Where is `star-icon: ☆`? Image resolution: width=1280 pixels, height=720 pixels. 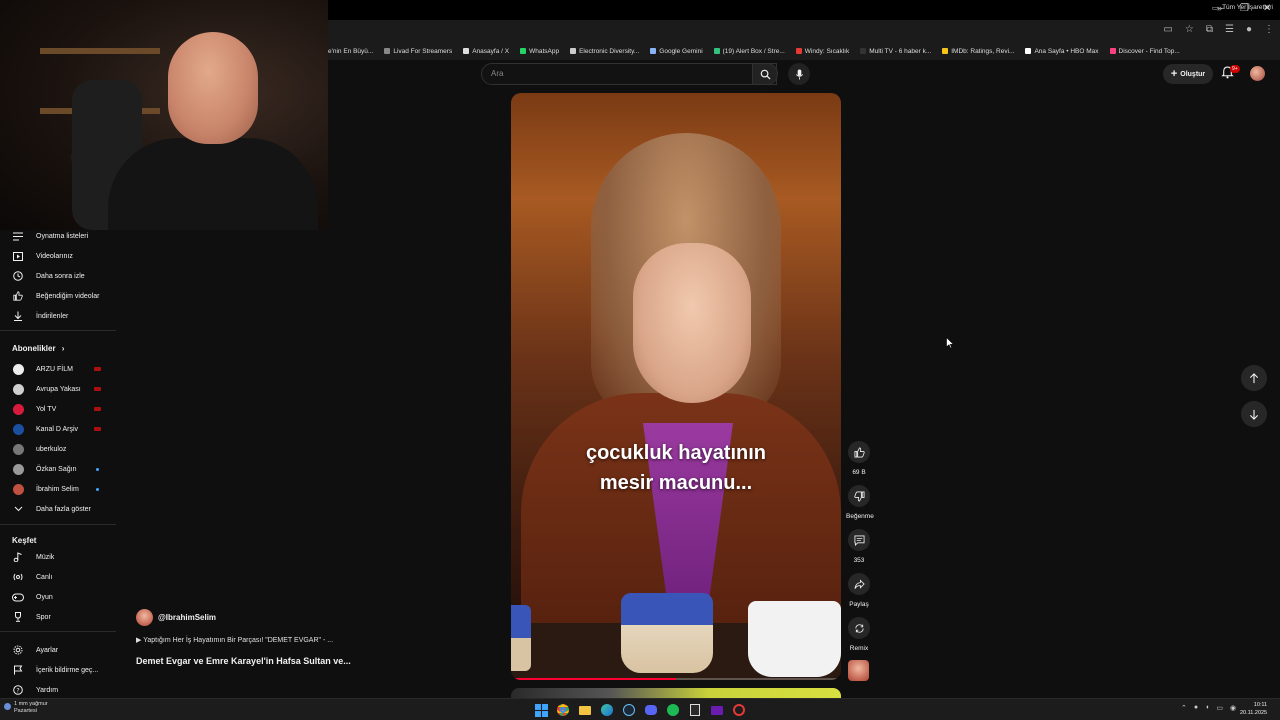
star-icon: ☆ is located at coordinates (1189, 29).